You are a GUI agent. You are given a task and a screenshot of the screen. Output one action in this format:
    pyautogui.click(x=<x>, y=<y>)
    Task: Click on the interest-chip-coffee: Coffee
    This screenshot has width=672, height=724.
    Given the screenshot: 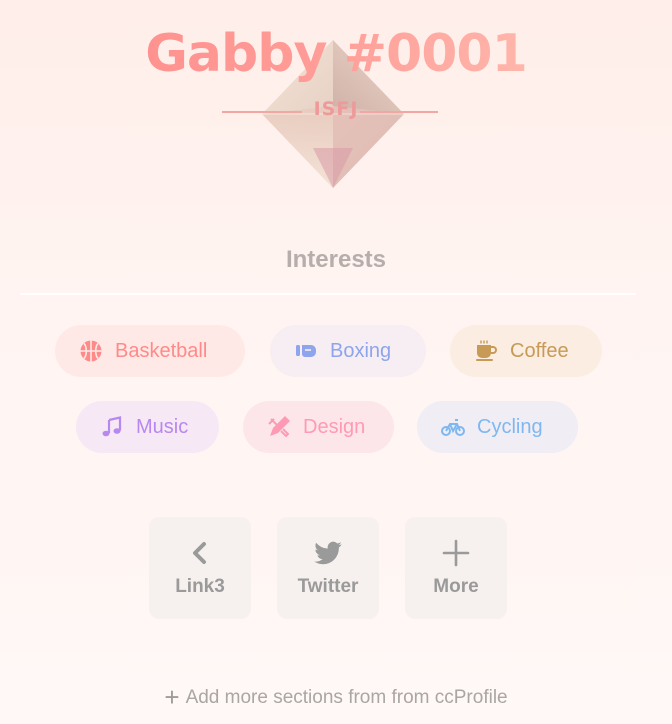 What is the action you would take?
    pyautogui.click(x=526, y=351)
    